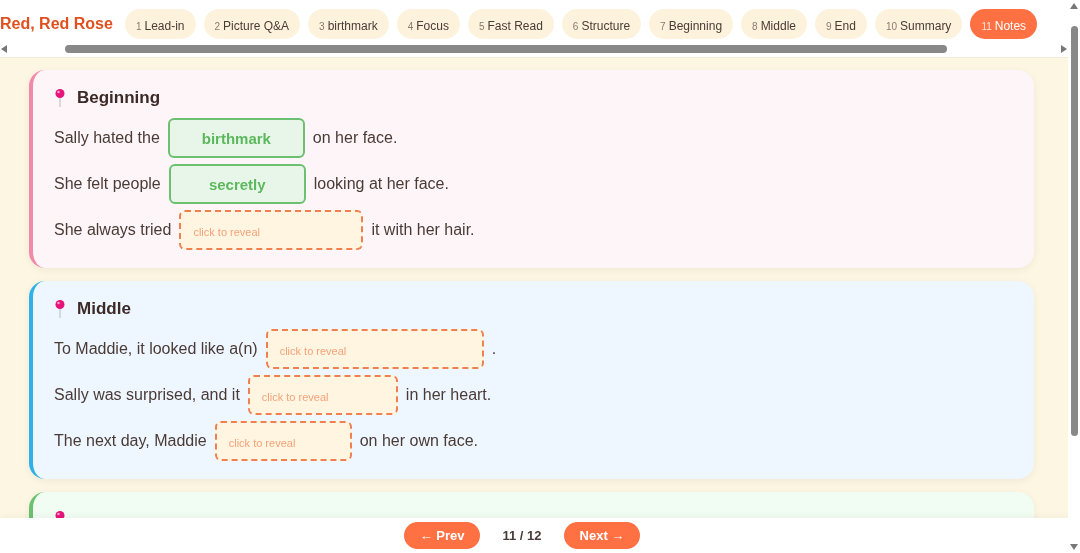 The image size is (1080, 553). Describe the element at coordinates (448, 395) in the screenshot. I see `sentence-text: in her heart.` at that location.